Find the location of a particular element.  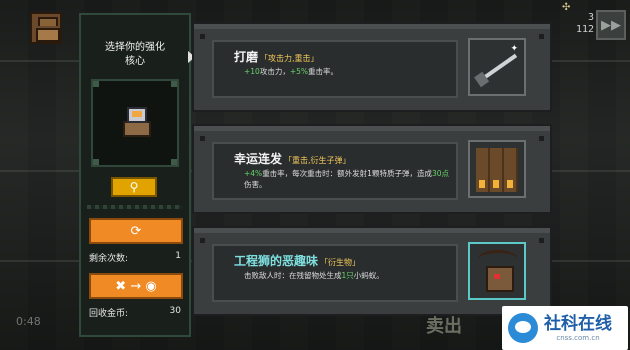

watermark-title: 社科在线 is located at coordinates (578, 324).